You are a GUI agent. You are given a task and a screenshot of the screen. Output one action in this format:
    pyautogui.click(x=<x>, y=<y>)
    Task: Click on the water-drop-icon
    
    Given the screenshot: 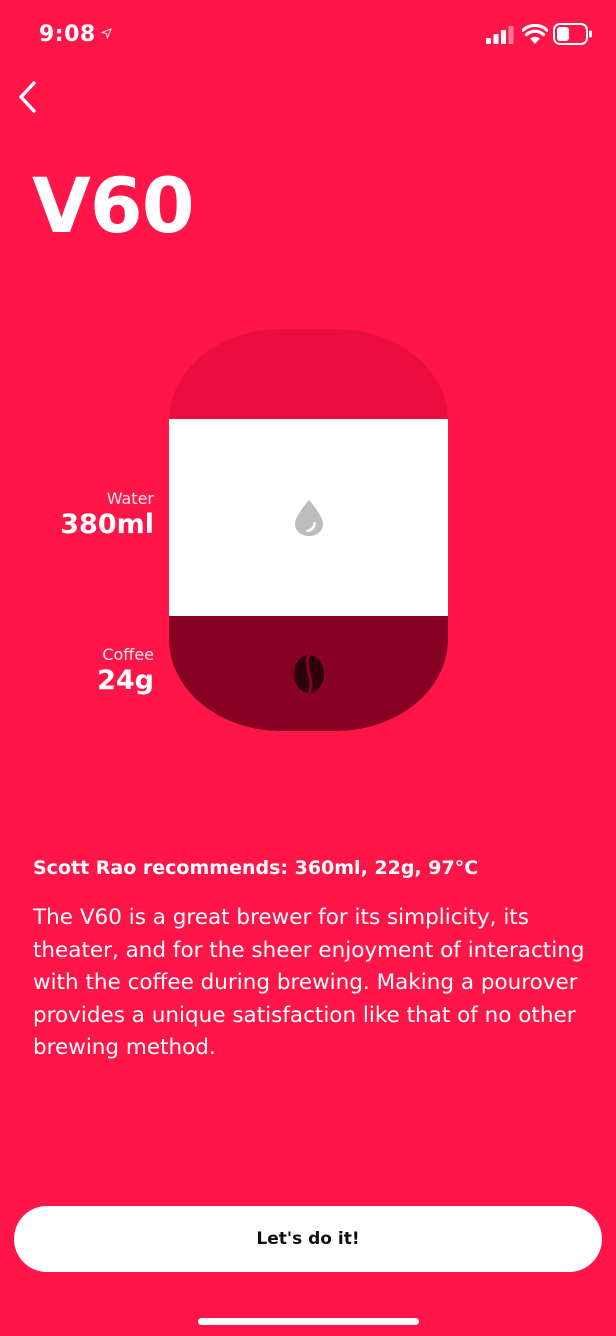 What is the action you would take?
    pyautogui.click(x=308, y=517)
    